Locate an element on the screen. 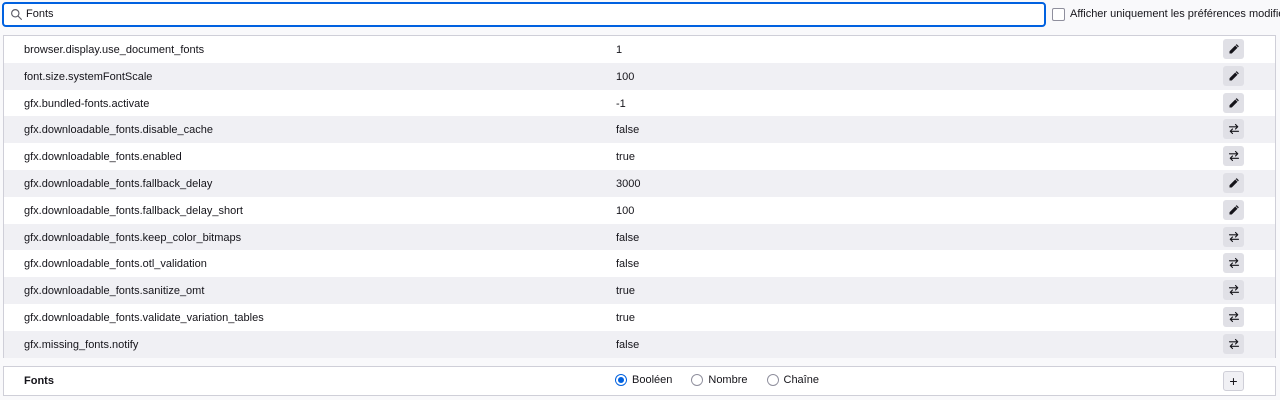  show-modified-checkbox is located at coordinates (1058, 14).